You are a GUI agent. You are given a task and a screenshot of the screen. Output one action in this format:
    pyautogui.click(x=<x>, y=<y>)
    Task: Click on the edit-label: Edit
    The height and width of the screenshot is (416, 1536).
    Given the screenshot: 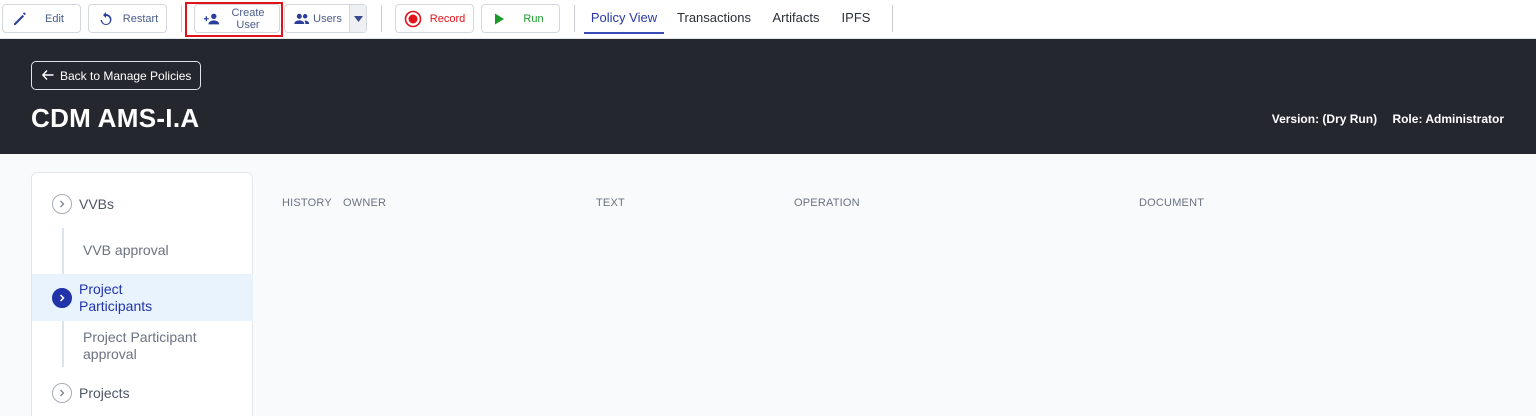 What is the action you would take?
    pyautogui.click(x=54, y=18)
    